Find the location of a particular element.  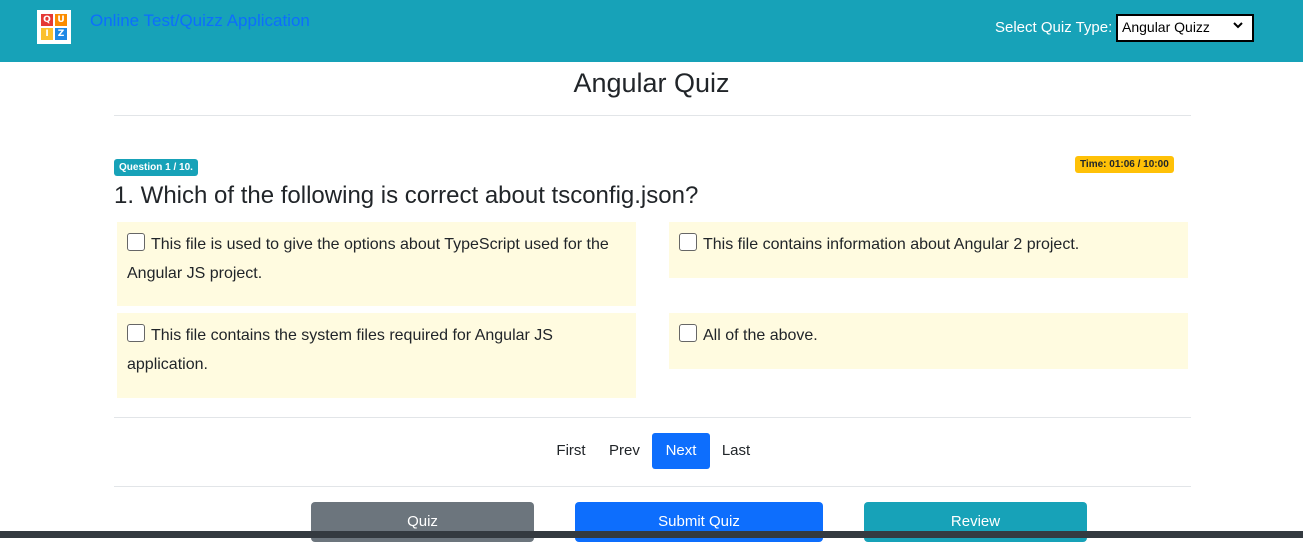

question-counter-badge: Question 1 / 10. is located at coordinates (156, 167).